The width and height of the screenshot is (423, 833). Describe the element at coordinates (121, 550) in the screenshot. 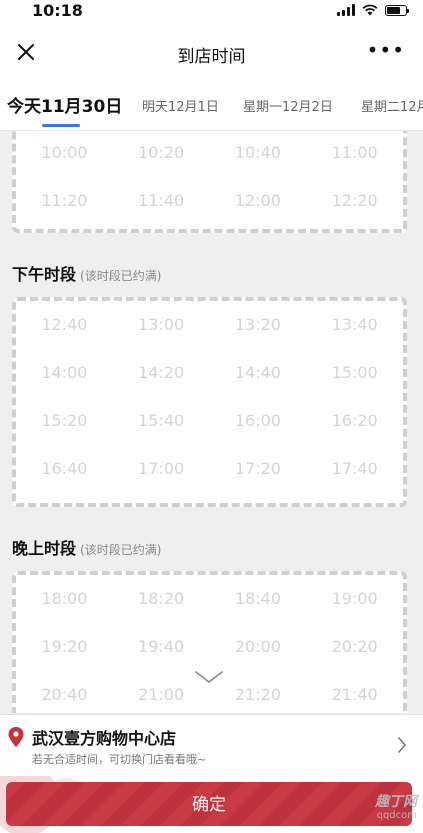

I see `evening-full-note: (该时段已约满)` at that location.